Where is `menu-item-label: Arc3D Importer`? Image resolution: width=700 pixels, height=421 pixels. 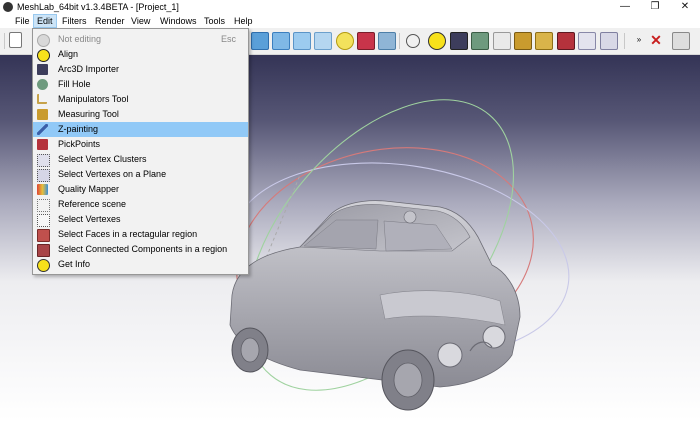 menu-item-label: Arc3D Importer is located at coordinates (89, 69).